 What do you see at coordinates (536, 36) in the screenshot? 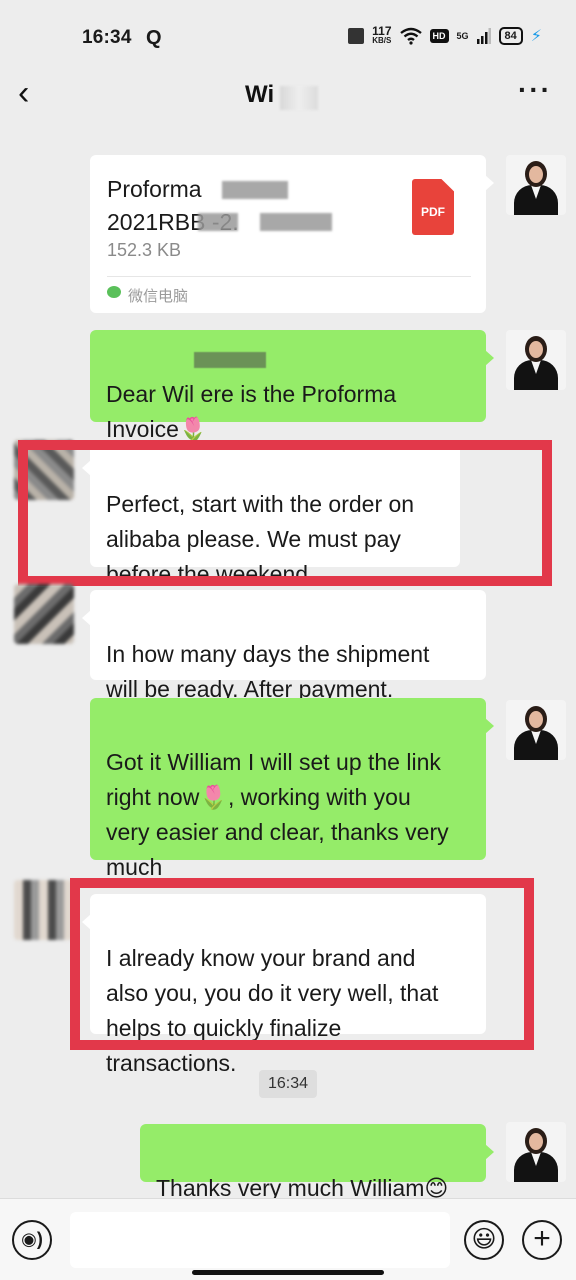
I see `charging-icon: ⚡` at bounding box center [536, 36].